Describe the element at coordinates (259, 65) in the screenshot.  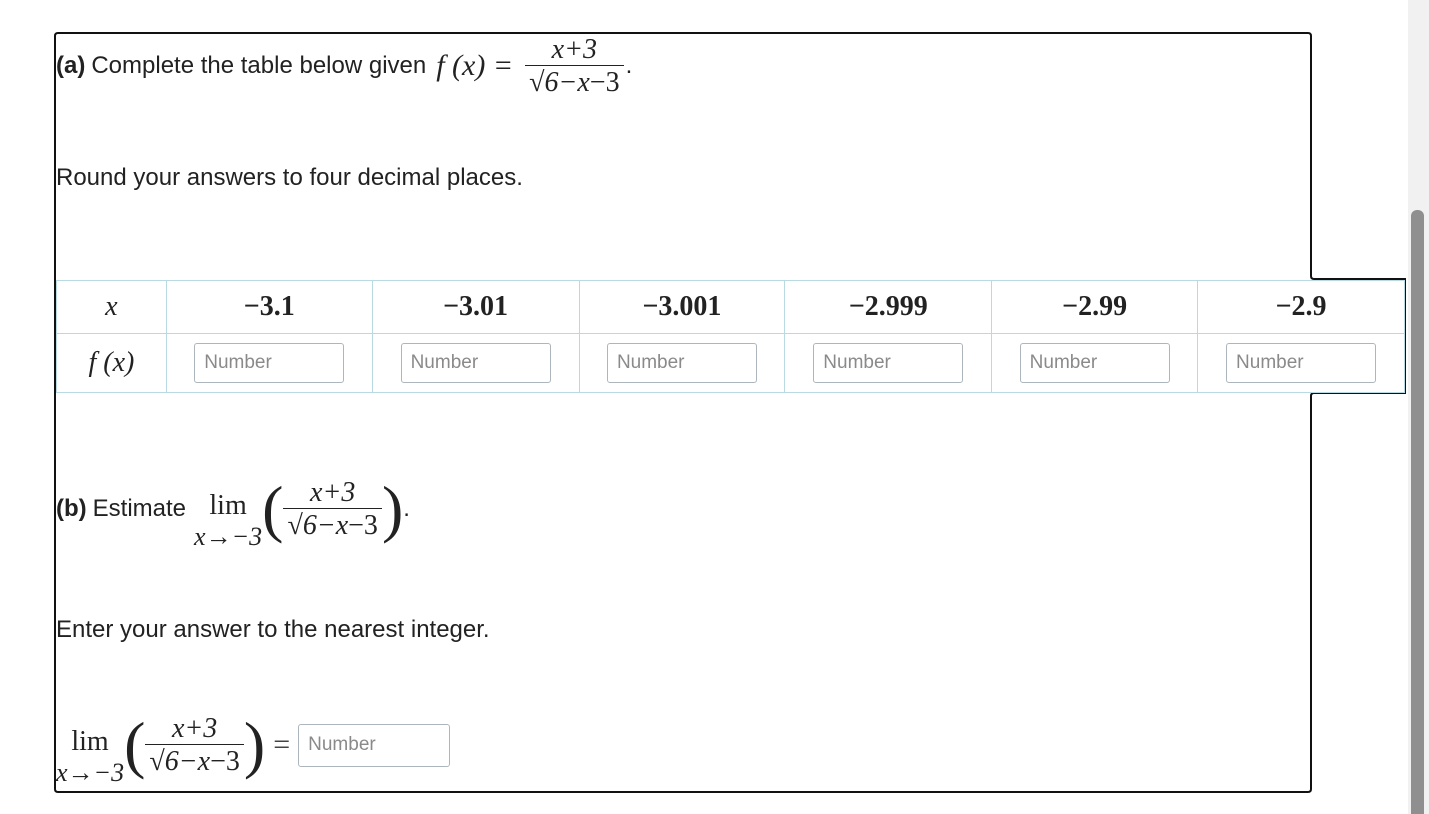
I see `part-a-text: Complete the table below given` at that location.